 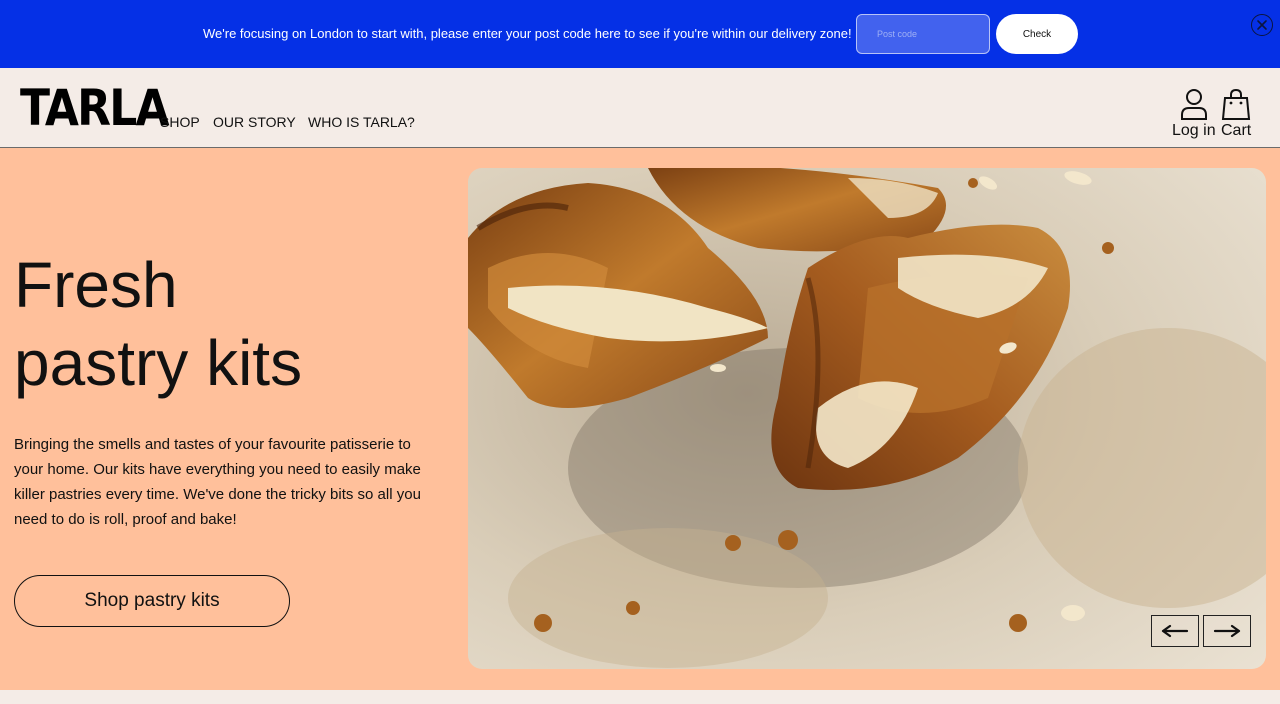 I want to click on login-label: Log in, so click(x=1194, y=130).